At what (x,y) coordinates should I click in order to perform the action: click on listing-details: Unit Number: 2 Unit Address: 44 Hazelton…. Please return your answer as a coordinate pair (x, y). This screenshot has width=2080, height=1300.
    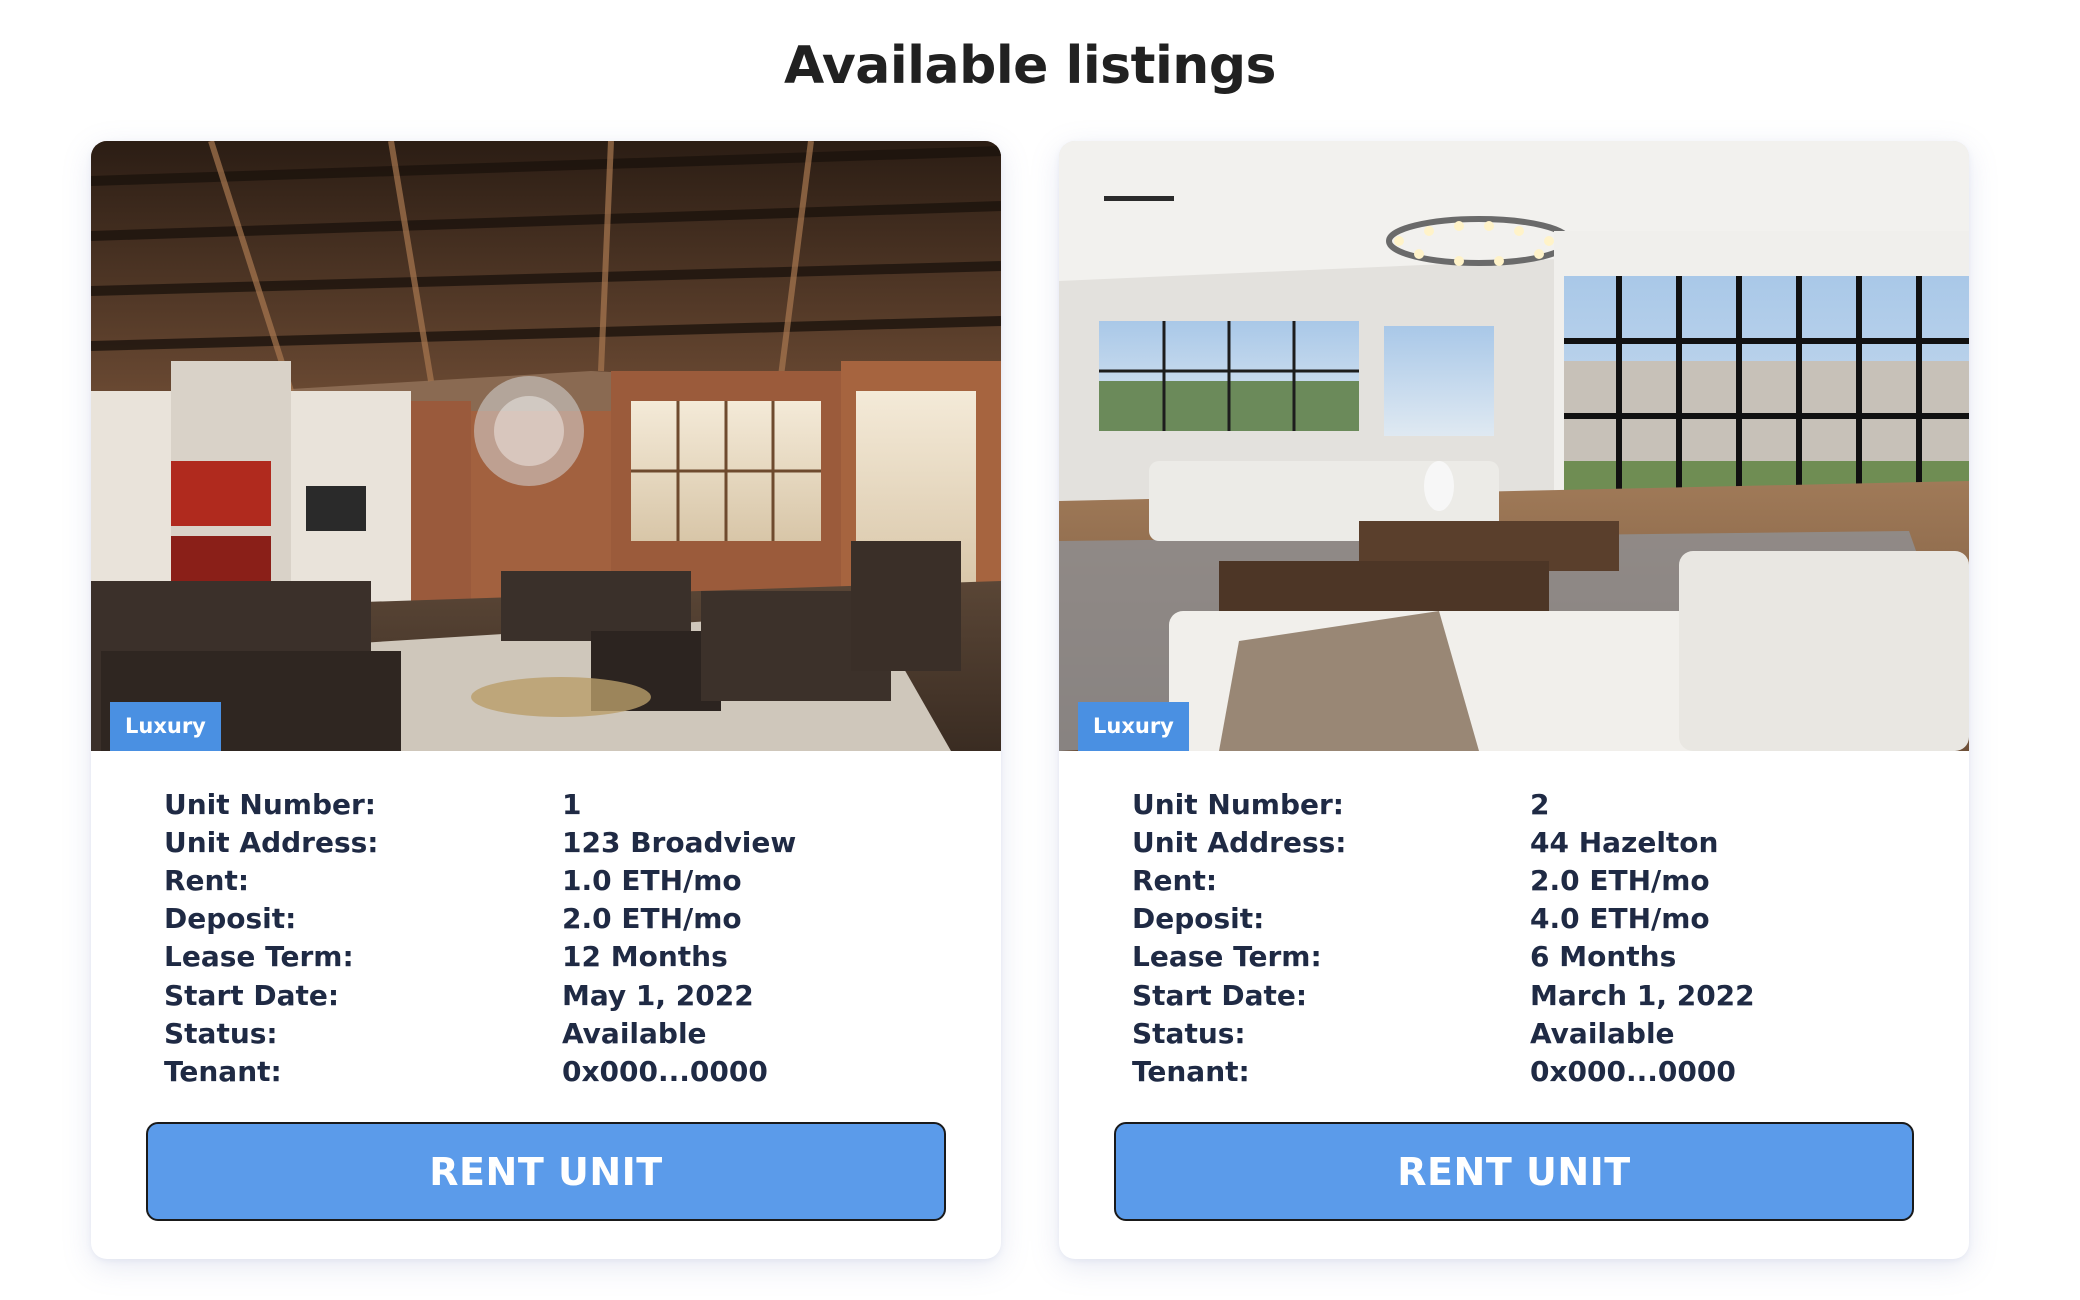
    Looking at the image, I should click on (1522, 938).